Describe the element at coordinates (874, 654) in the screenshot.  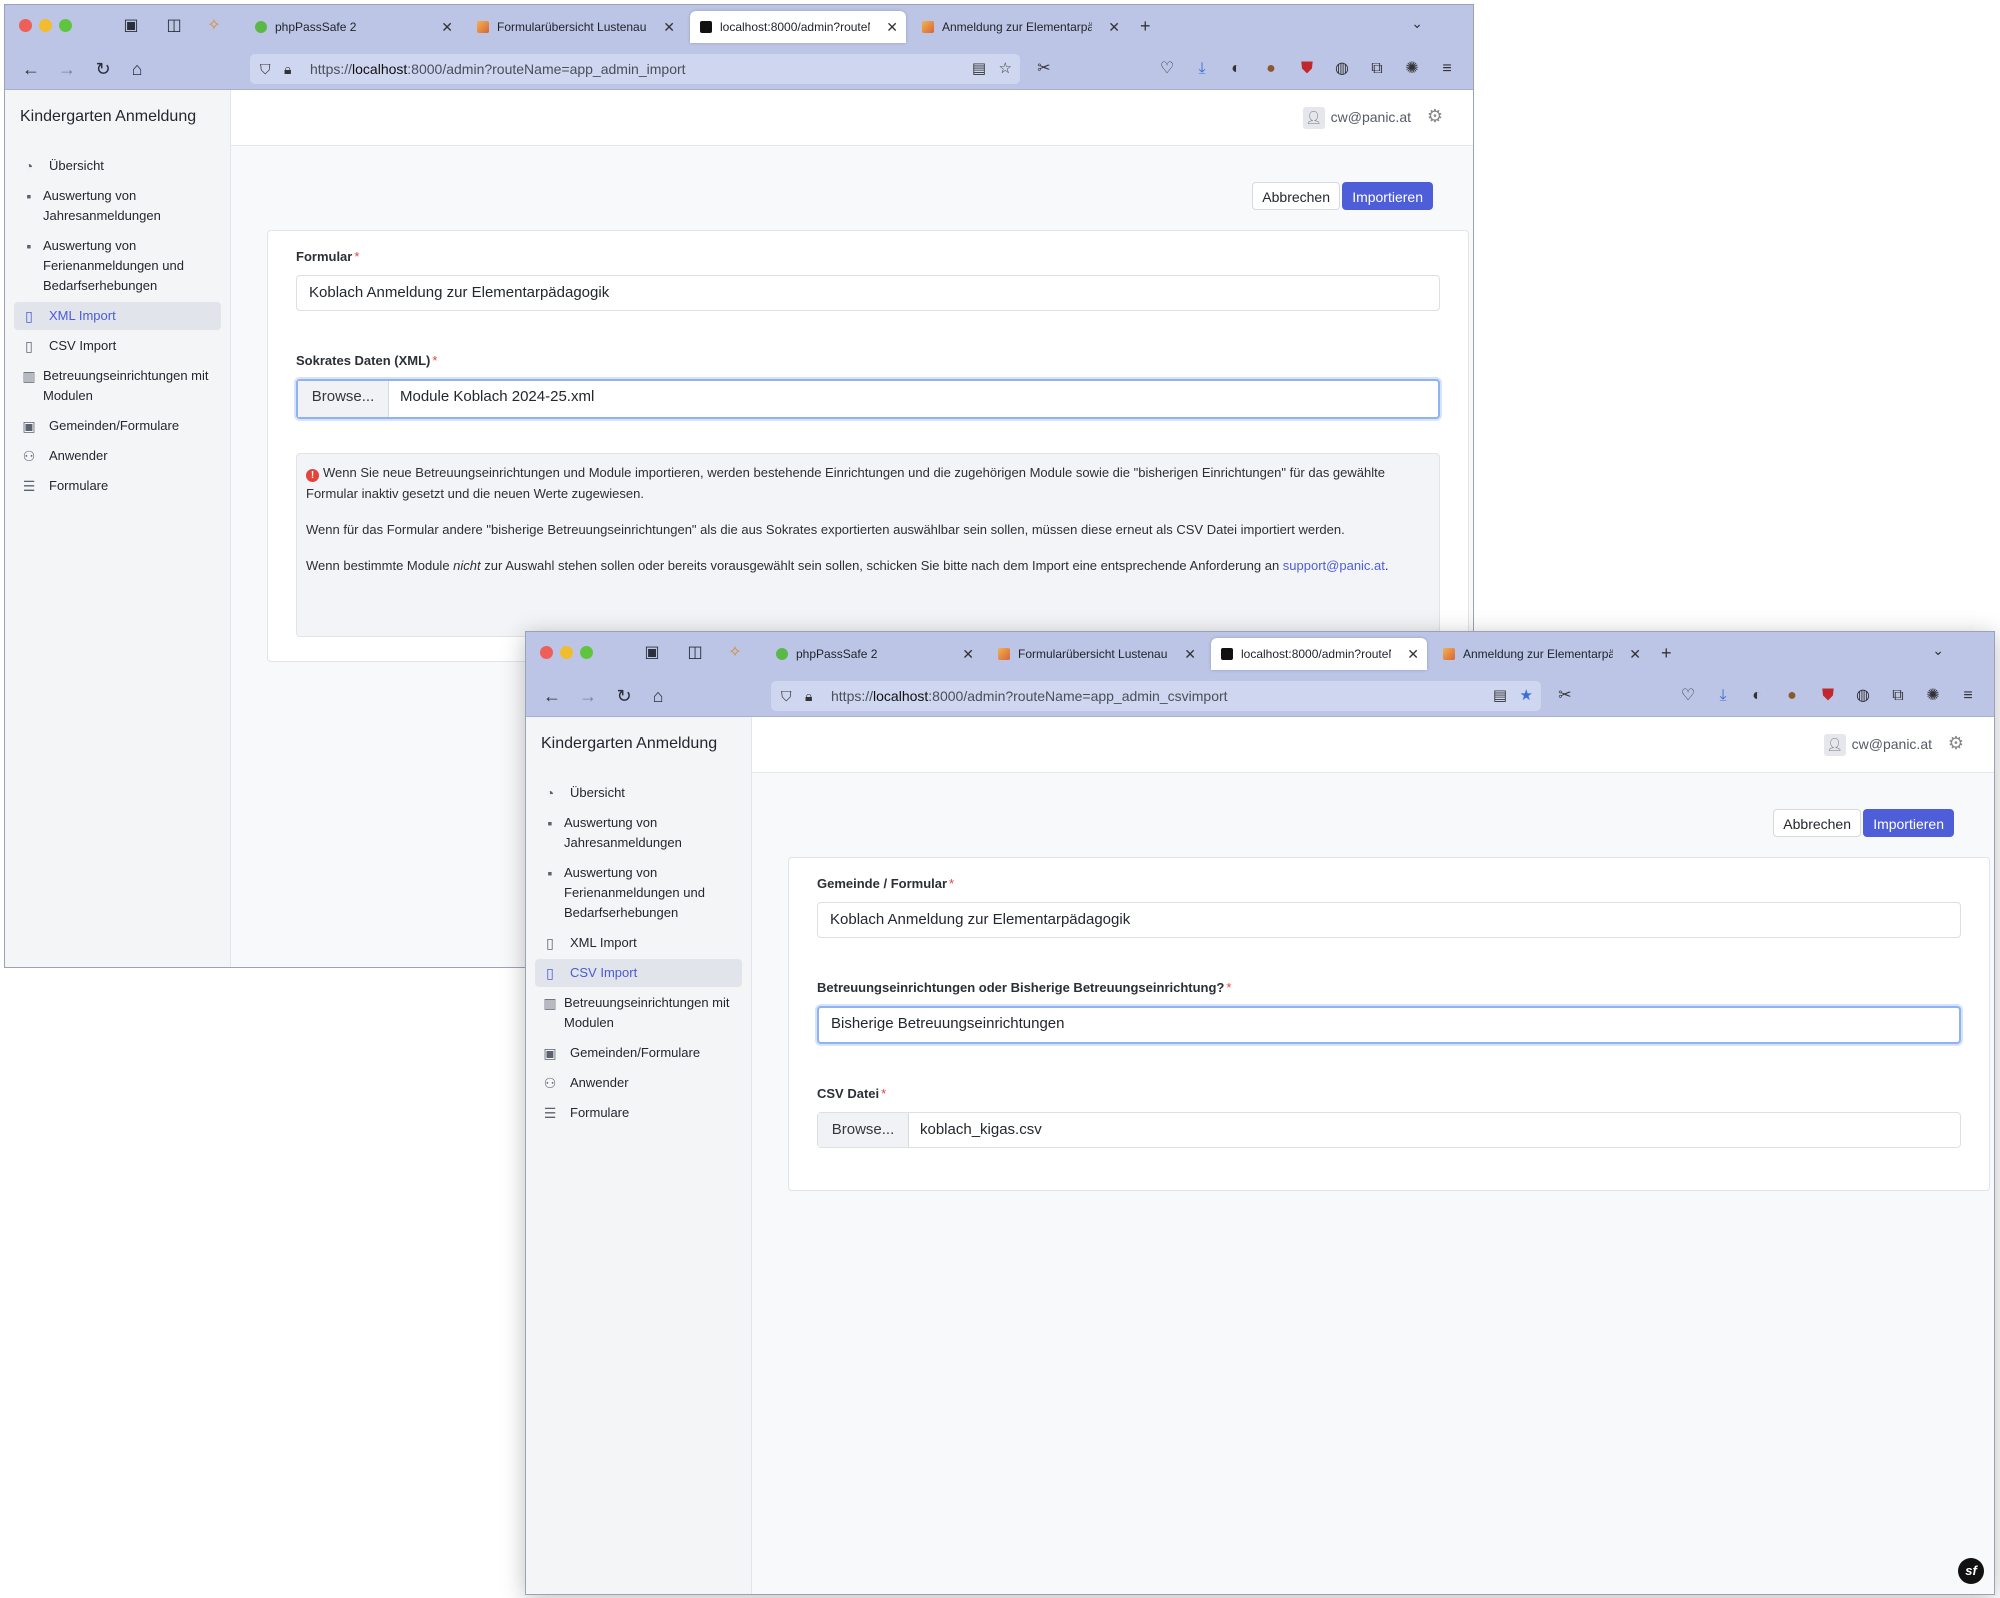
I see `tab-phppasssafe: phpPassSafe 2 ✕` at that location.